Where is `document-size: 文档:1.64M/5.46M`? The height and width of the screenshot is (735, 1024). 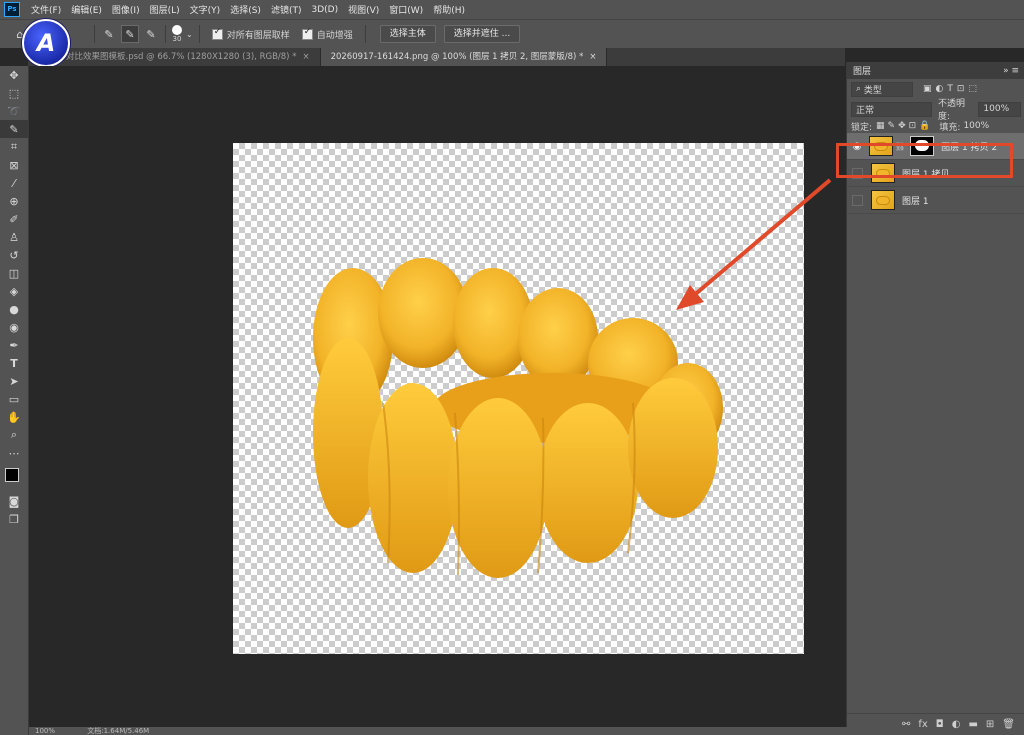
document-size: 文档:1.64M/5.46M is located at coordinates (118, 731).